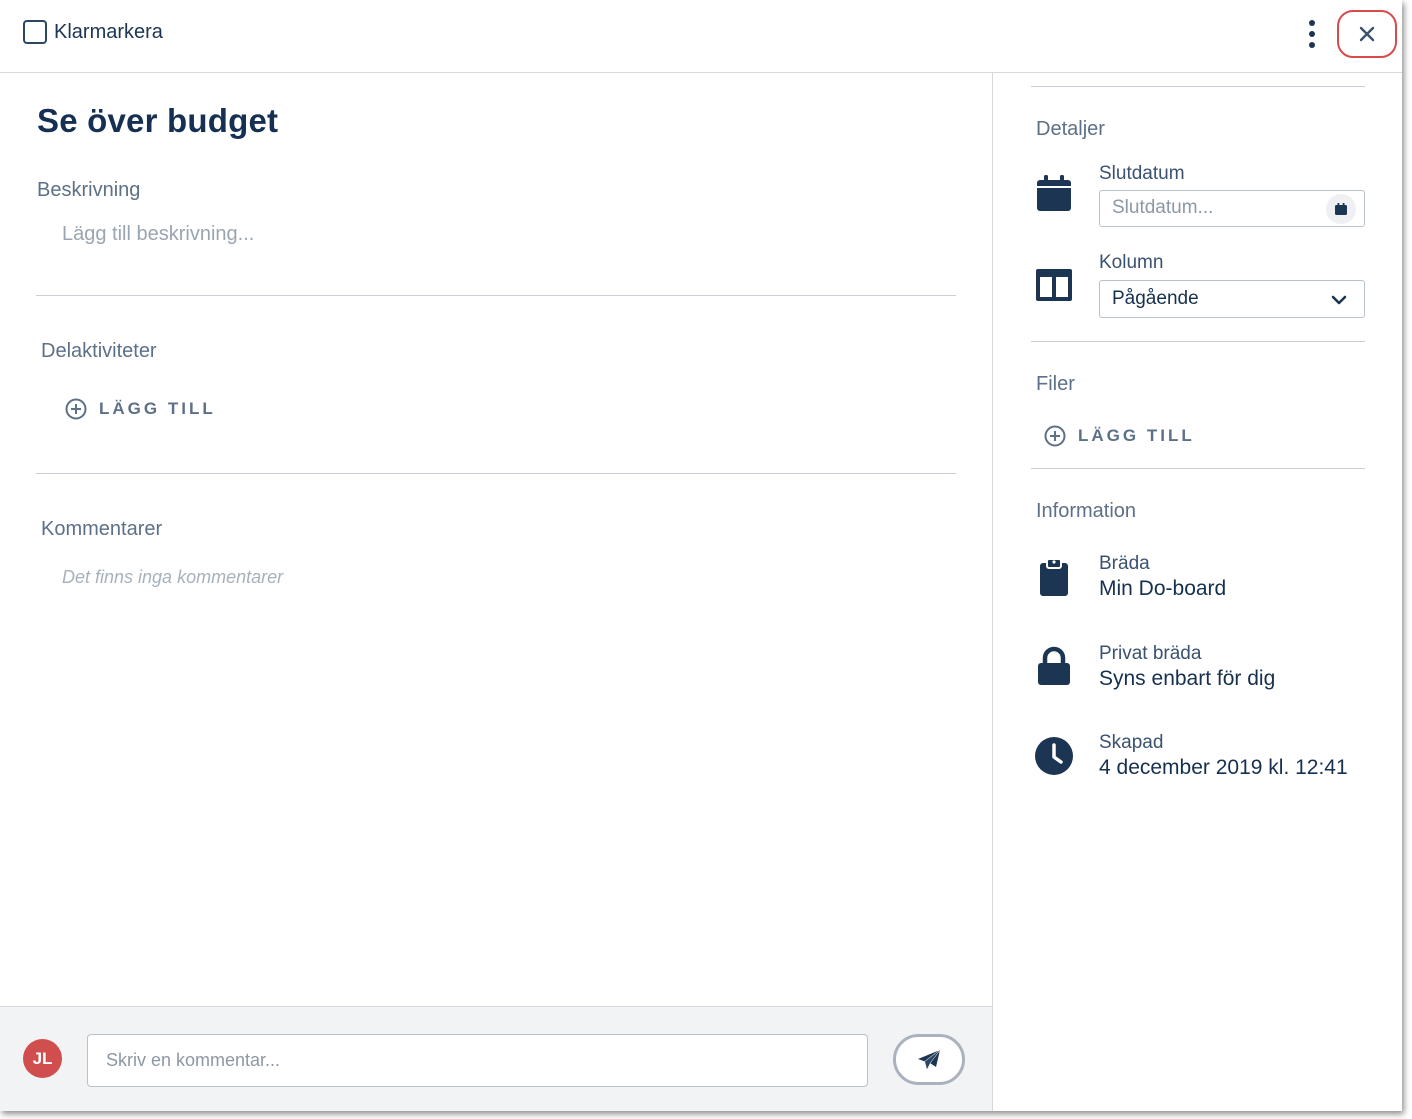 This screenshot has width=1412, height=1119. What do you see at coordinates (1054, 756) in the screenshot?
I see `clock-icon` at bounding box center [1054, 756].